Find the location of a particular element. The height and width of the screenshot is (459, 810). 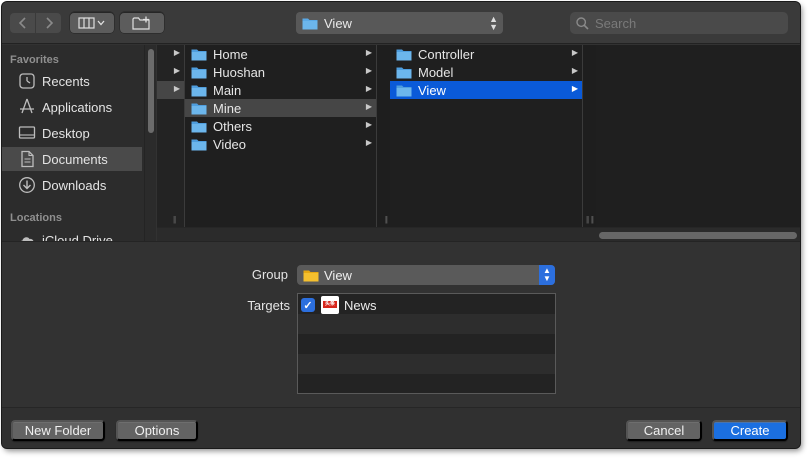

folder-row-model: Model ▶ is located at coordinates (486, 72).